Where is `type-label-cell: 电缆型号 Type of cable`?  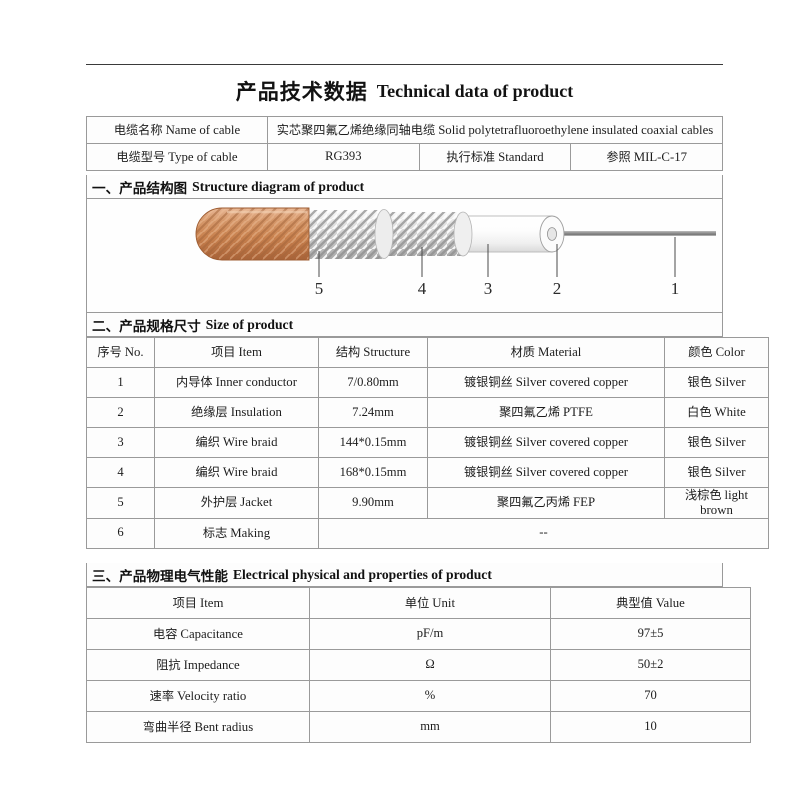
type-label-cell: 电缆型号 Type of cable is located at coordinates (177, 157).